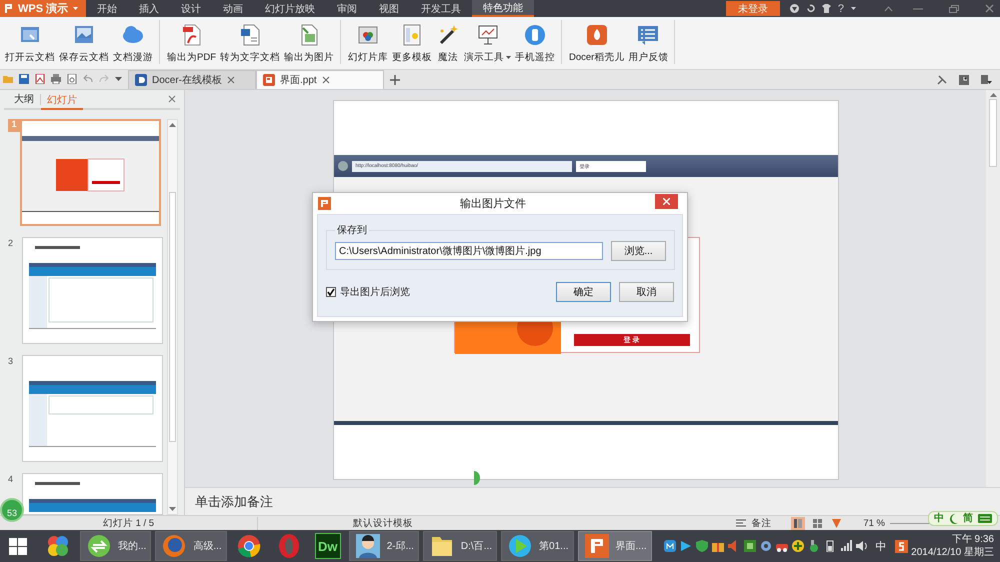  I want to click on menu-tab: 动画, so click(233, 8).